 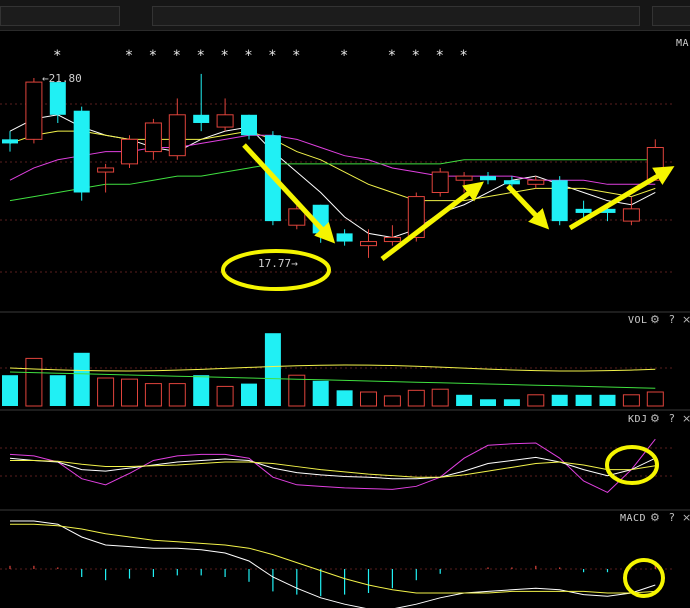 What do you see at coordinates (672, 319) in the screenshot?
I see `vol-help-icon: ?` at bounding box center [672, 319].